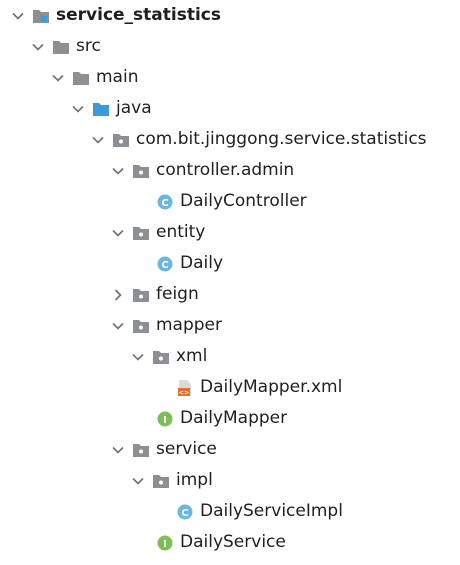  I want to click on tree-node-daily-mapper-xml: <> DailyMapper.xml, so click(247, 387).